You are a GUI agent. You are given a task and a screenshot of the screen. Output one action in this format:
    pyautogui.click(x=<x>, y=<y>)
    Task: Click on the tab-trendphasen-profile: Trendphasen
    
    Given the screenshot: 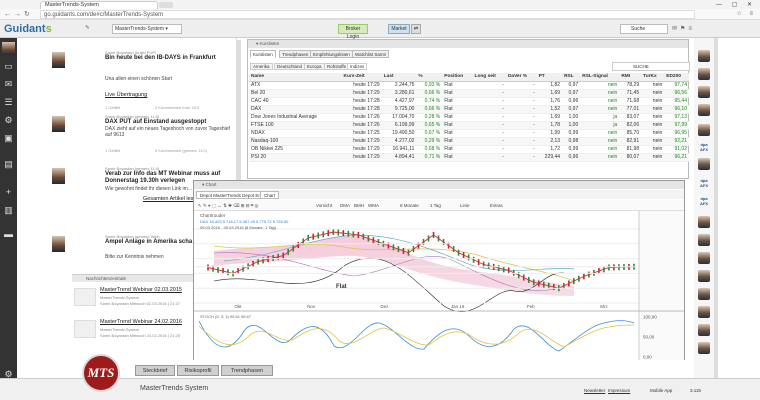 What is the action you would take?
    pyautogui.click(x=247, y=370)
    